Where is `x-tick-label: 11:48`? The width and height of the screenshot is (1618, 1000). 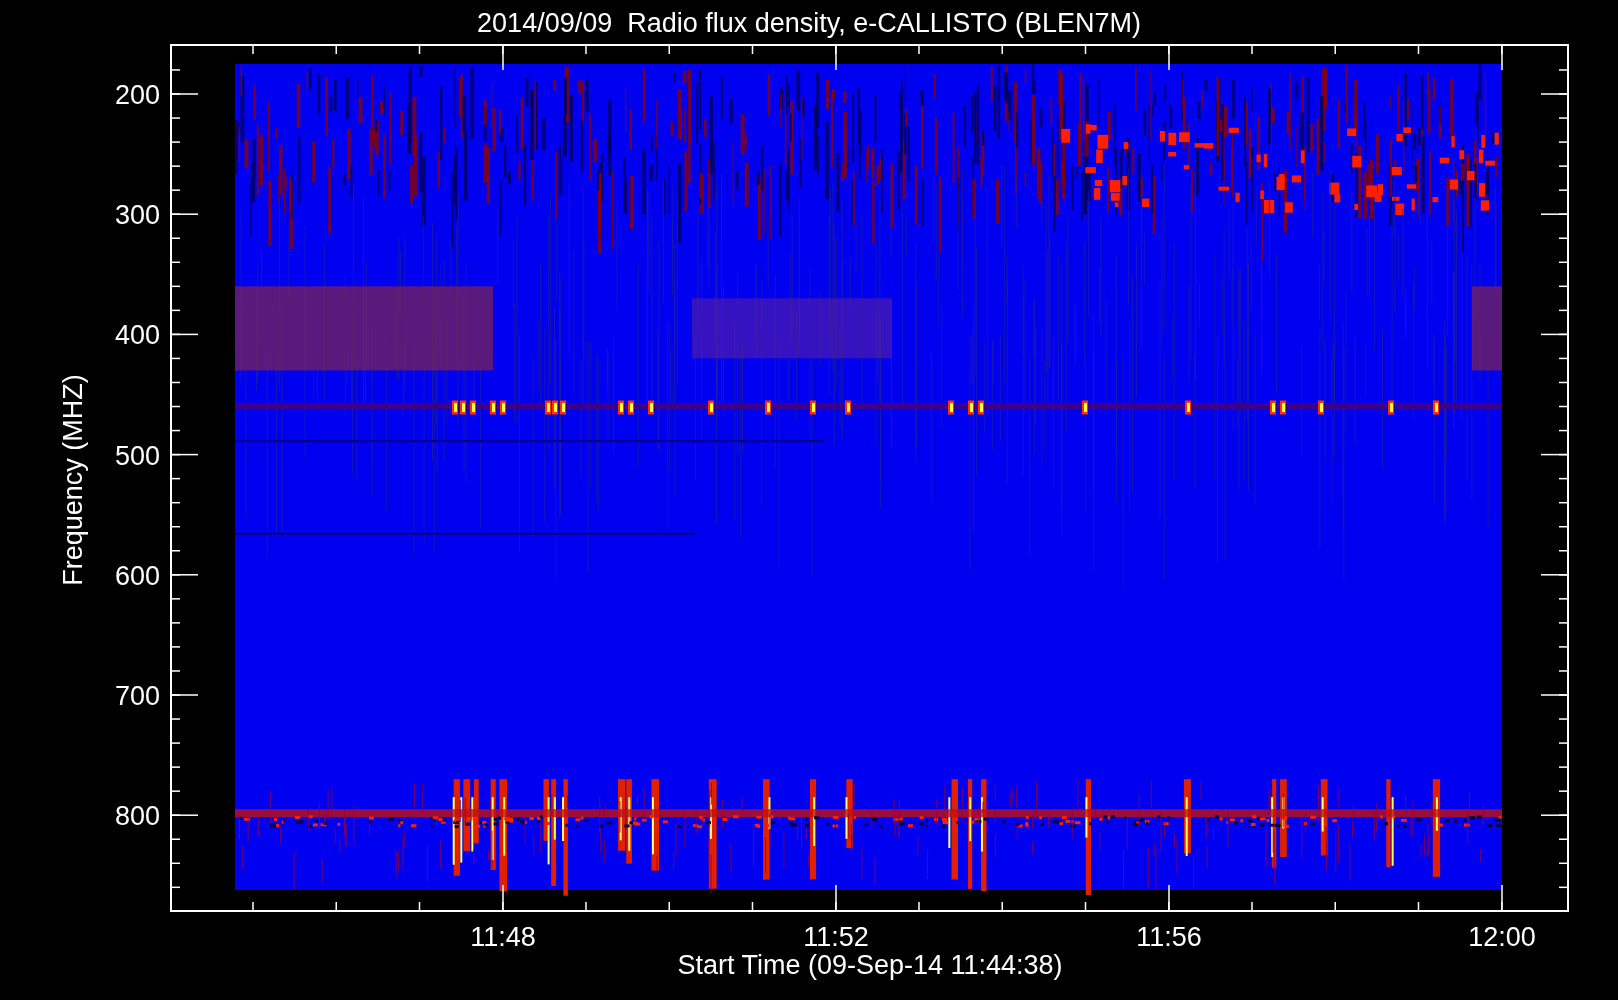
x-tick-label: 11:48 is located at coordinates (503, 937).